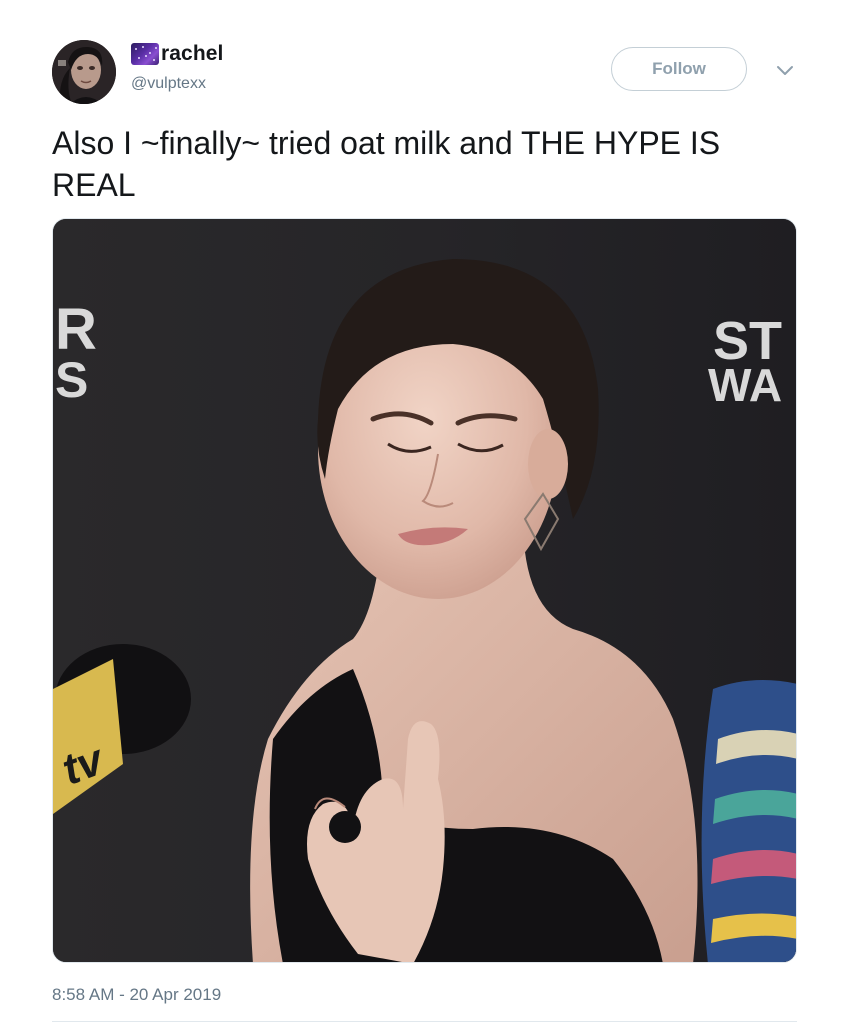 This screenshot has height=1024, width=843. I want to click on divider, so click(424, 1021).